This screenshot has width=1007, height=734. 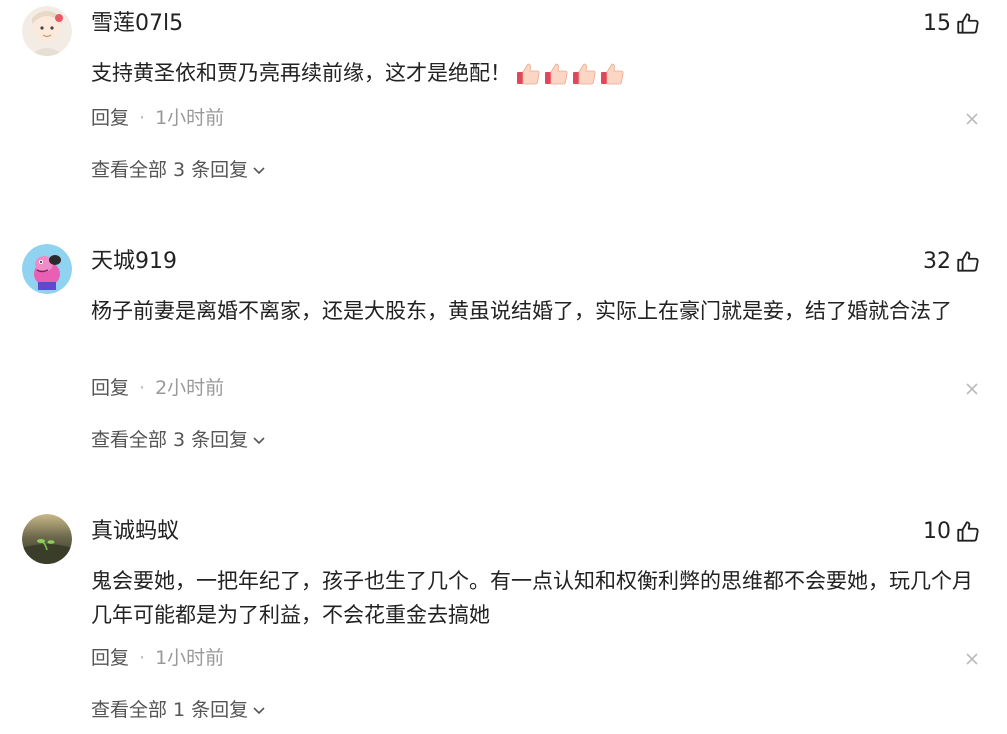 I want to click on comment-text: 支持黄圣依和贾乃亮再续前缘，这才是绝配！, so click(x=541, y=73).